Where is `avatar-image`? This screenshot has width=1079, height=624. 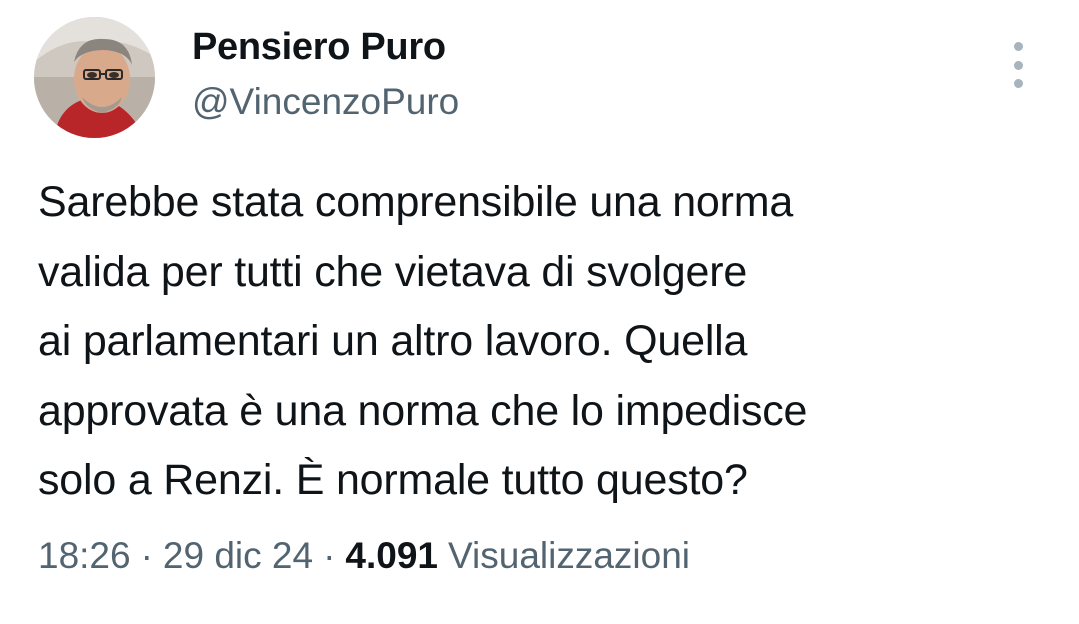 avatar-image is located at coordinates (94, 77).